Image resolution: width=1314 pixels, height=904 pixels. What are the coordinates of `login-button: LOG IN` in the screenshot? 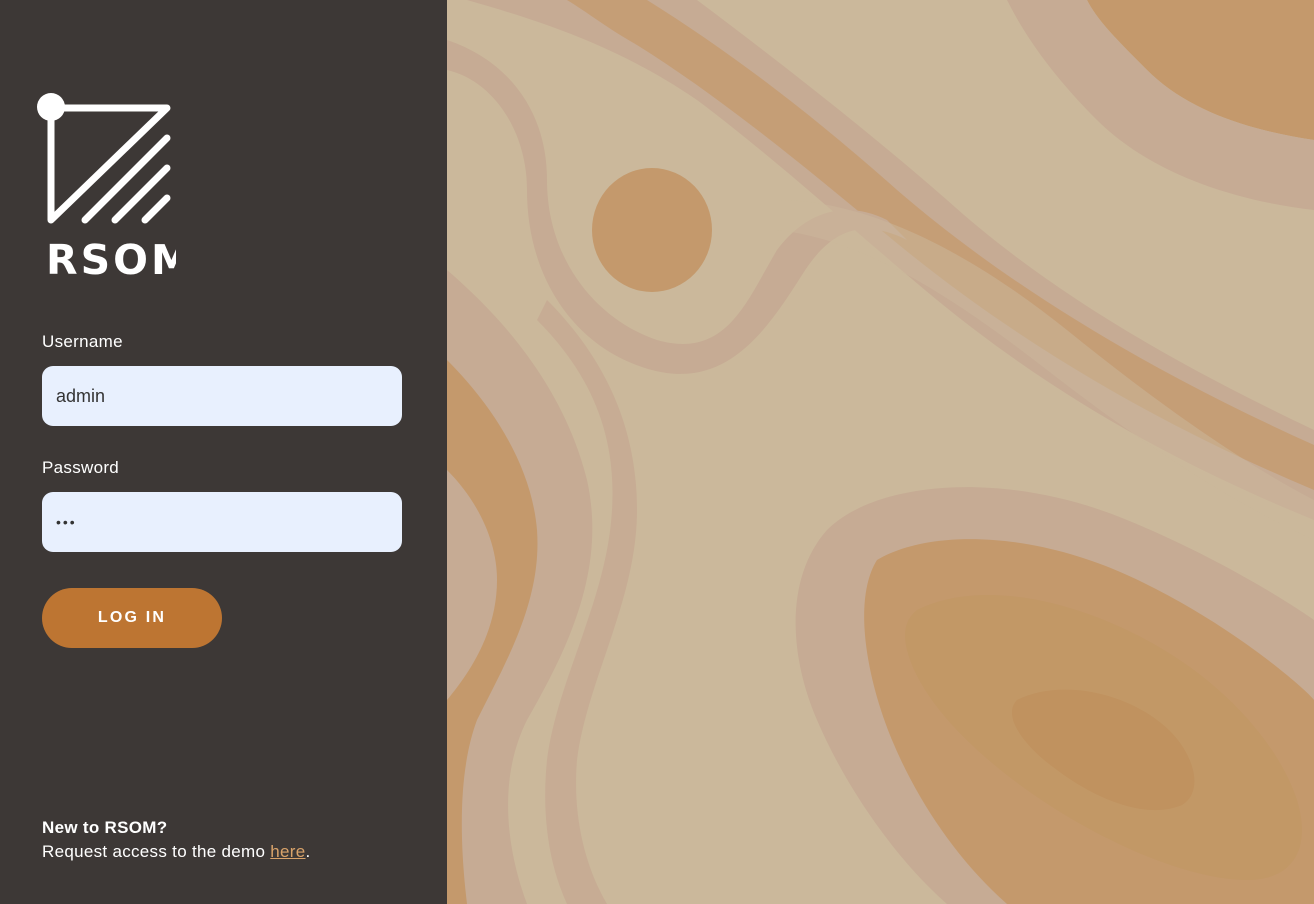 It's located at (132, 618).